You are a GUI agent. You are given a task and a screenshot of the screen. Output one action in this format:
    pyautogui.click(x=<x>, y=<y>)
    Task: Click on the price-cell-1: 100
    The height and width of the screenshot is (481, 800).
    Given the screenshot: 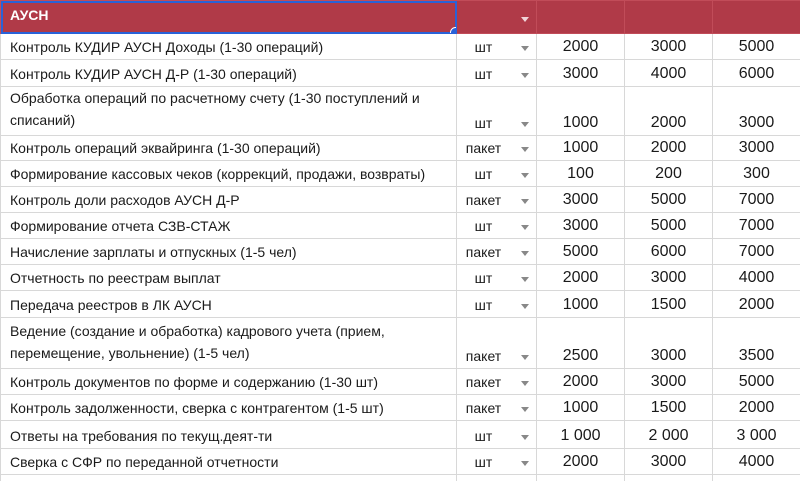 What is the action you would take?
    pyautogui.click(x=581, y=174)
    